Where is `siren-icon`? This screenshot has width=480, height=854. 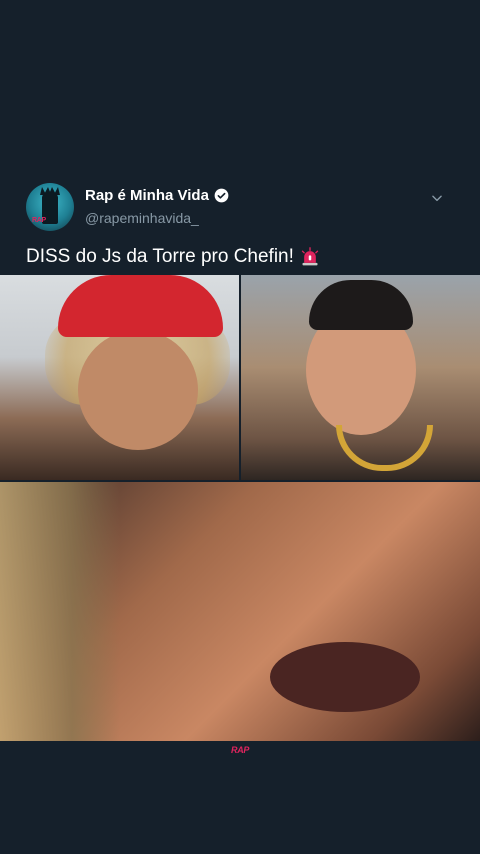 siren-icon is located at coordinates (310, 256).